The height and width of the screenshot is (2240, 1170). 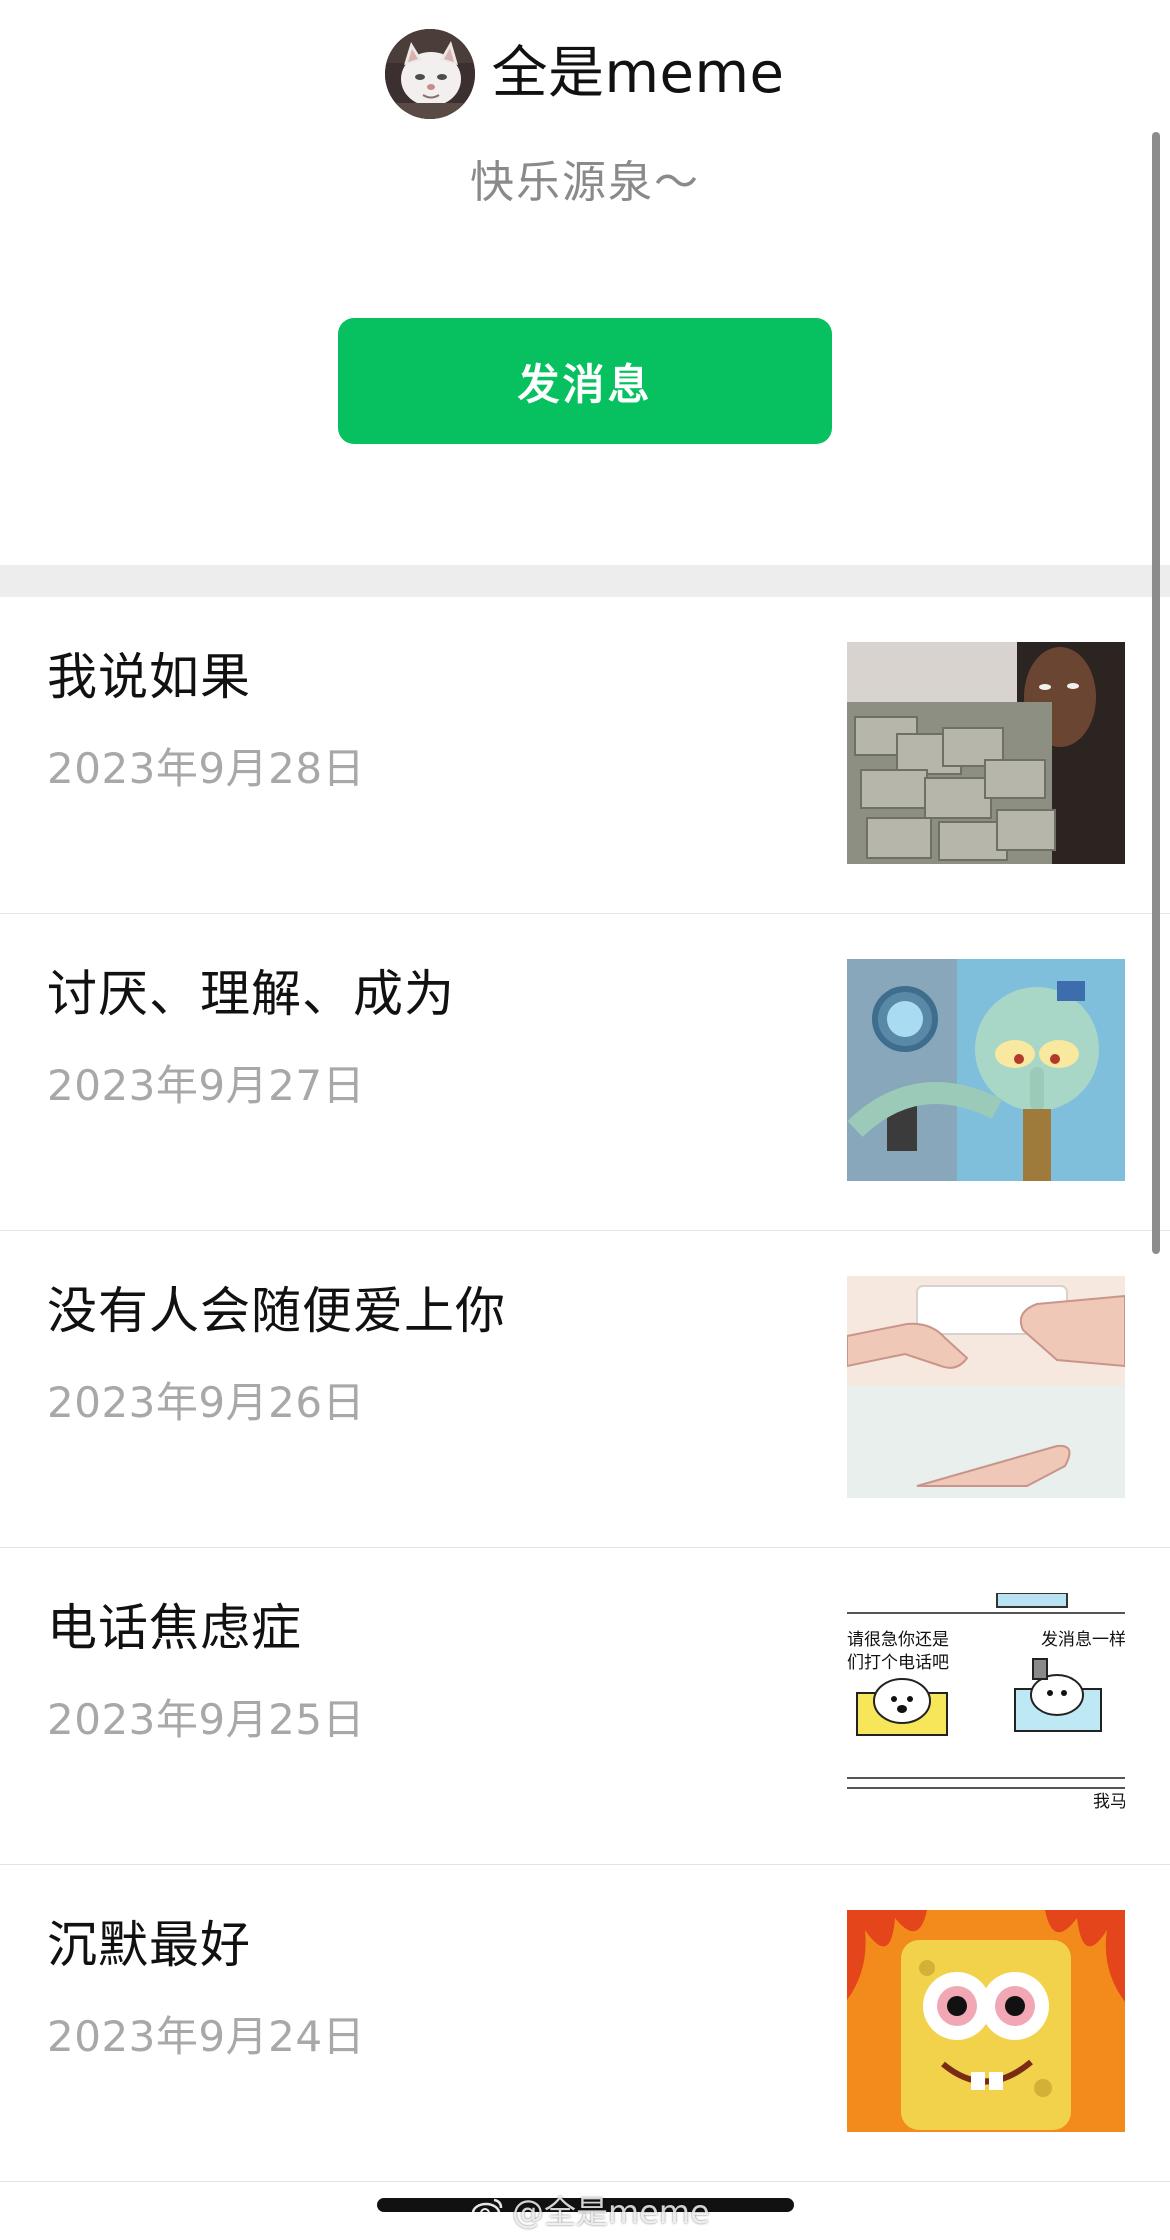 I want to click on account-avatar, so click(x=430, y=74).